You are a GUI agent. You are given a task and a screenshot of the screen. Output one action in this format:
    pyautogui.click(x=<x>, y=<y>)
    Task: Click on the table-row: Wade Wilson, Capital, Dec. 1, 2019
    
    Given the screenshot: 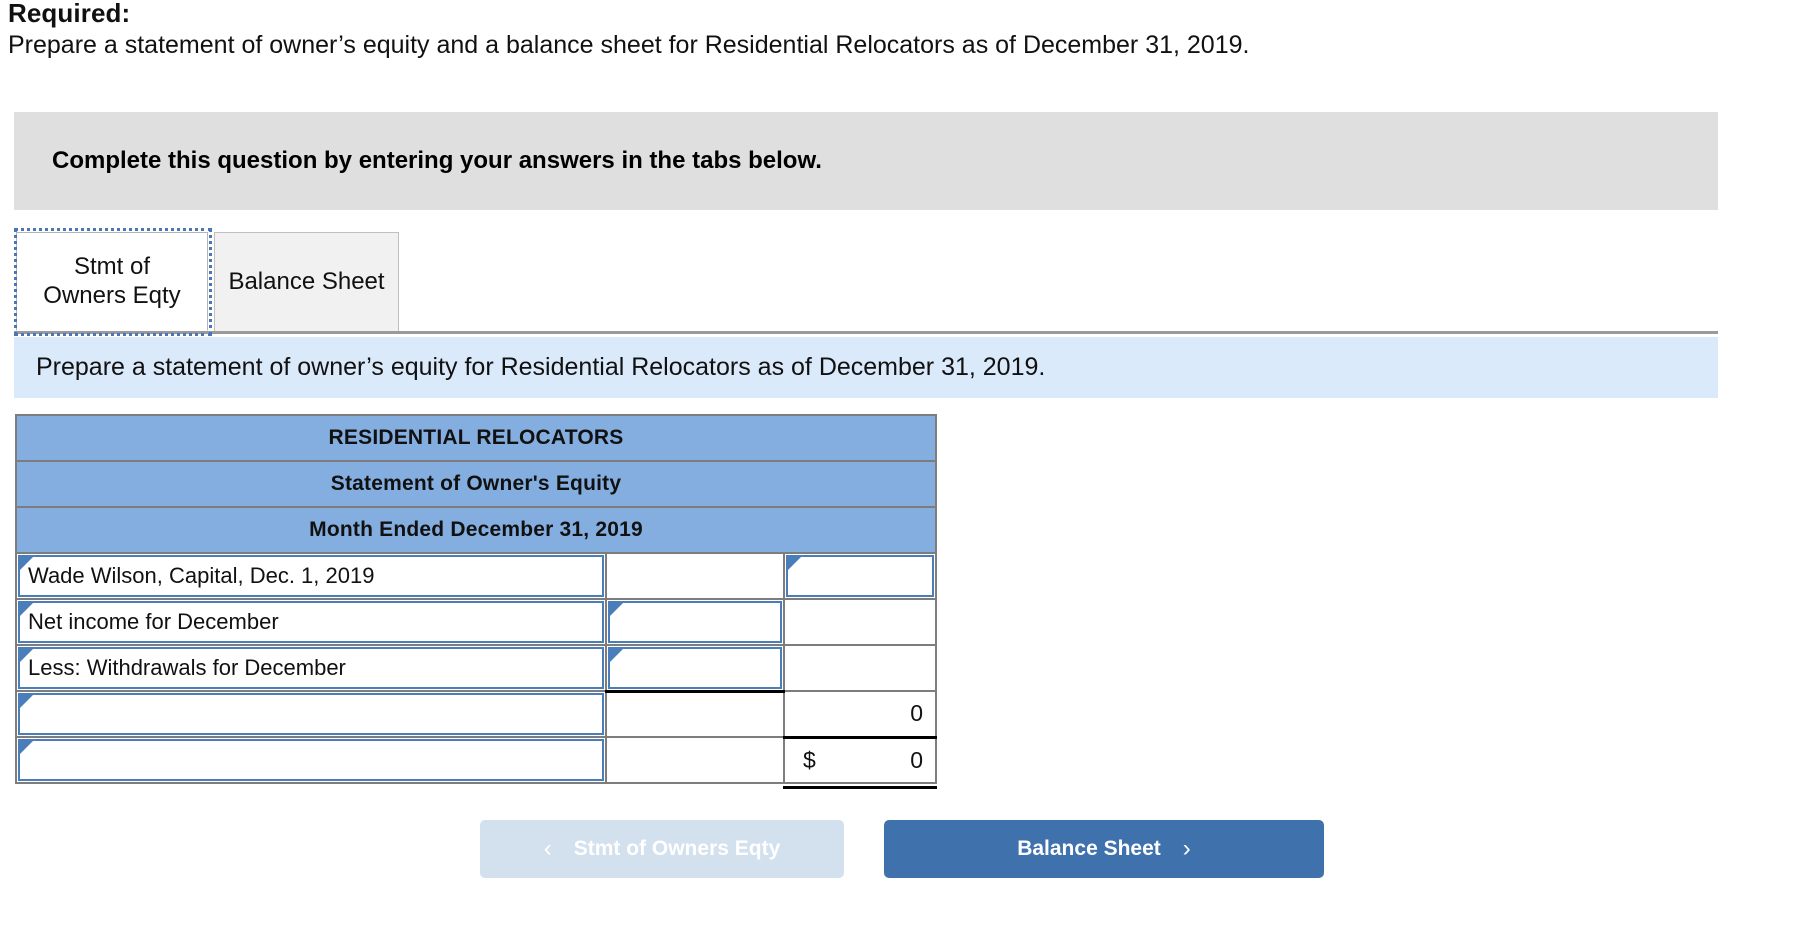 What is the action you would take?
    pyautogui.click(x=476, y=576)
    